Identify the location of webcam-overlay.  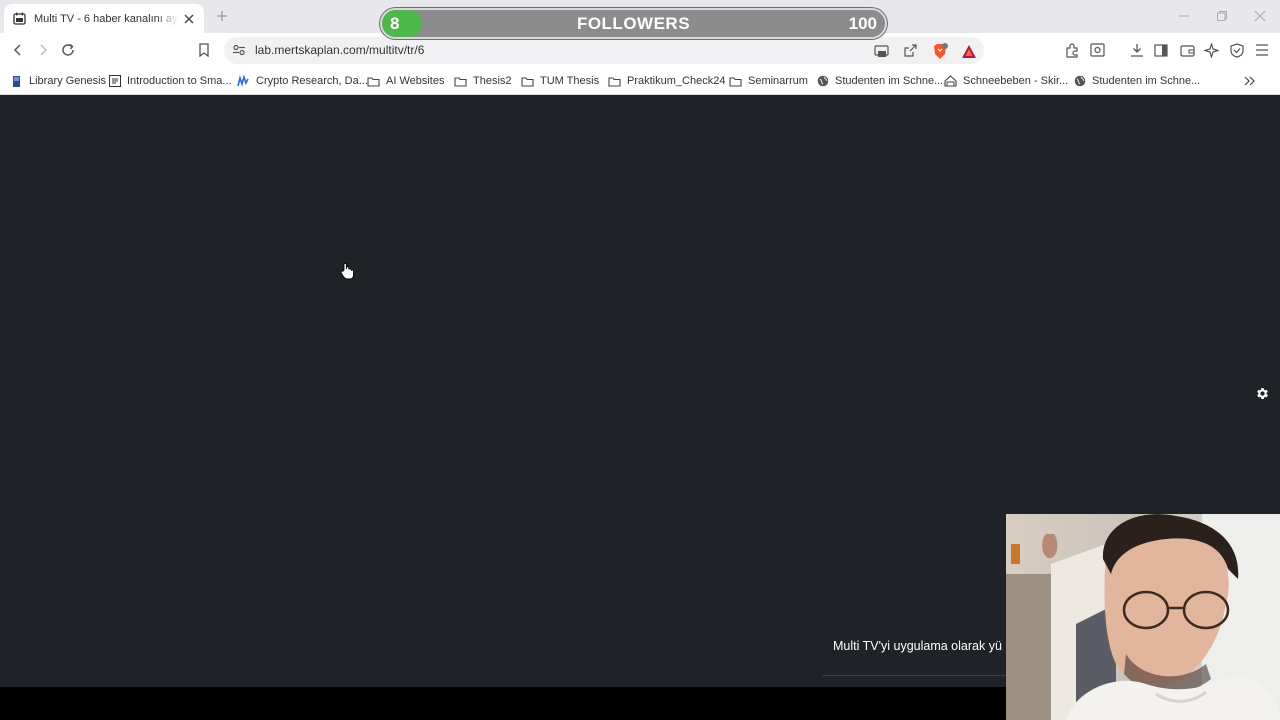
(1143, 617).